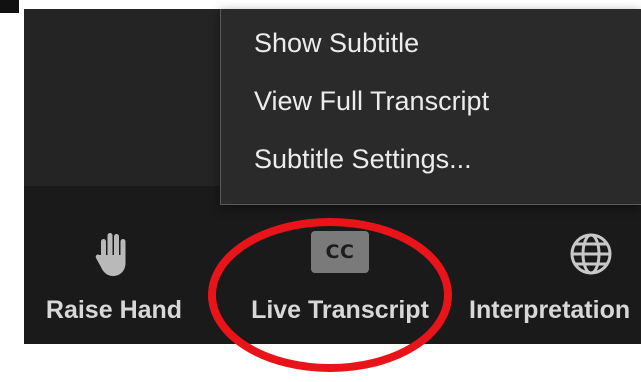  What do you see at coordinates (114, 256) in the screenshot?
I see `hand-icon` at bounding box center [114, 256].